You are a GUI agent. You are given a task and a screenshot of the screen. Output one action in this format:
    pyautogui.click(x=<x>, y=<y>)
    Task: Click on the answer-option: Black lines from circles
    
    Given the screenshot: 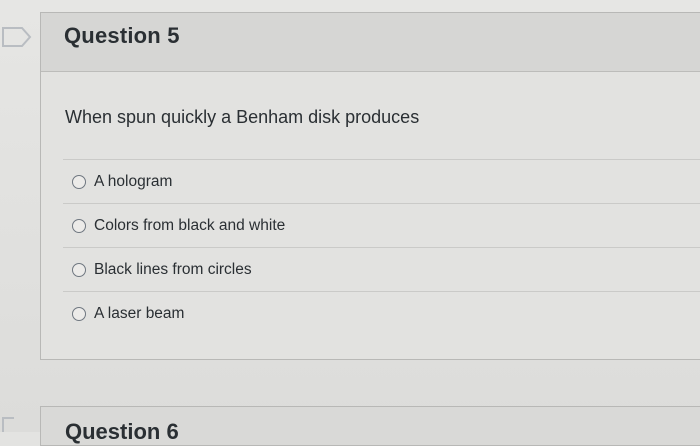 What is the action you would take?
    pyautogui.click(x=381, y=269)
    